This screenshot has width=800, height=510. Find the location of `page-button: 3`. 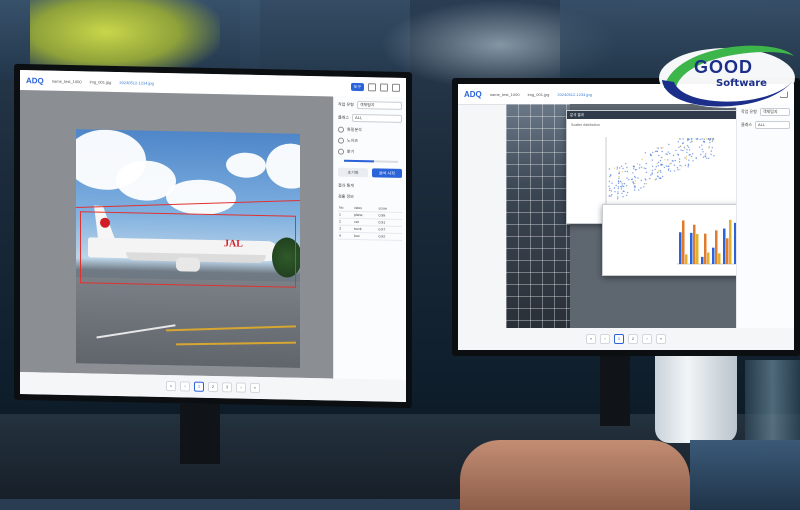

page-button: 3 is located at coordinates (227, 387).